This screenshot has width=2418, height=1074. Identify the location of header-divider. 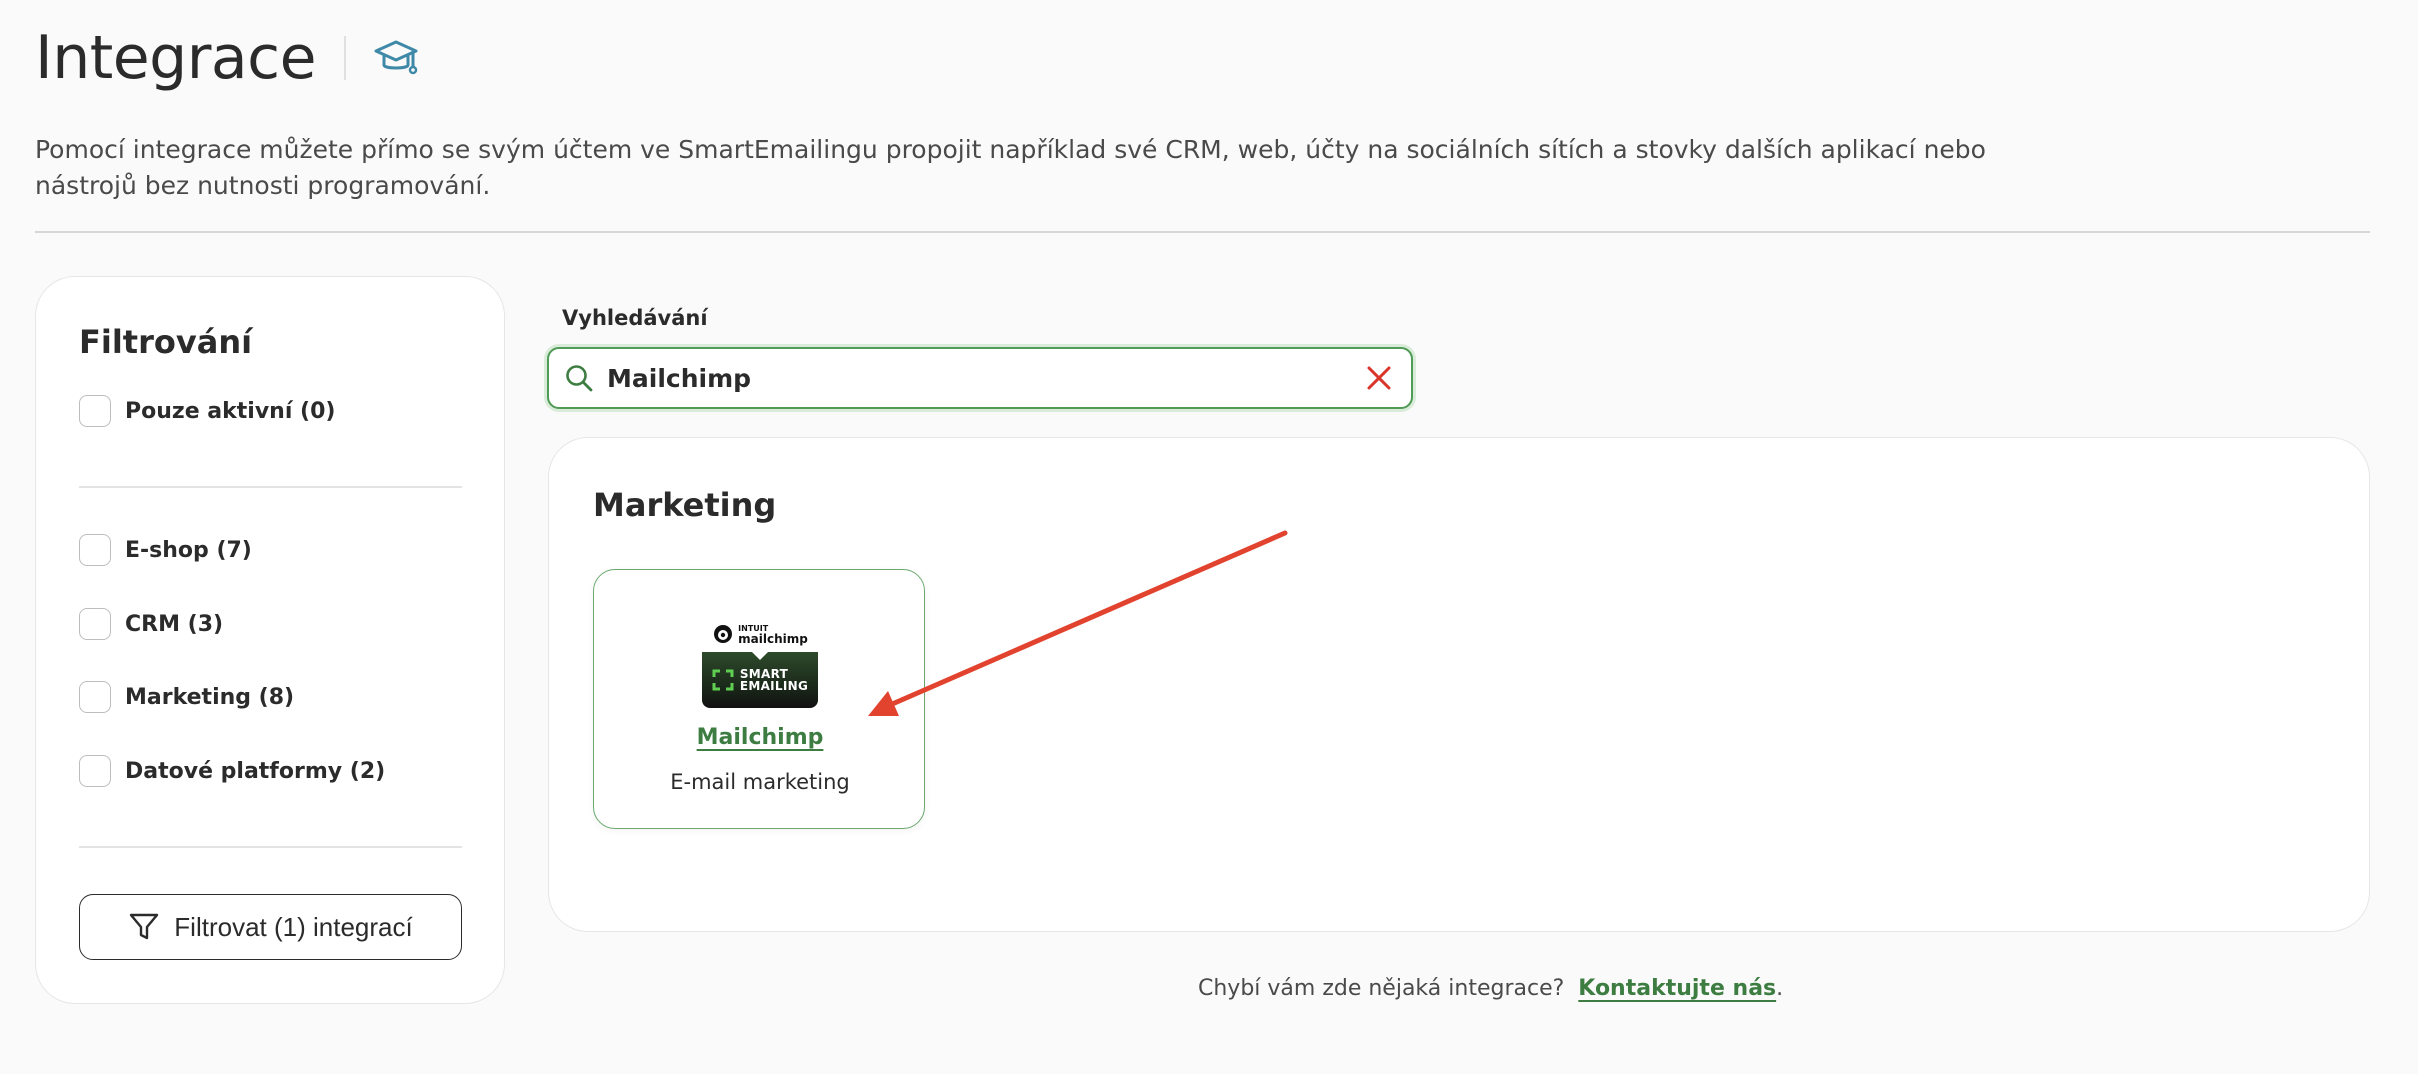
(345, 58).